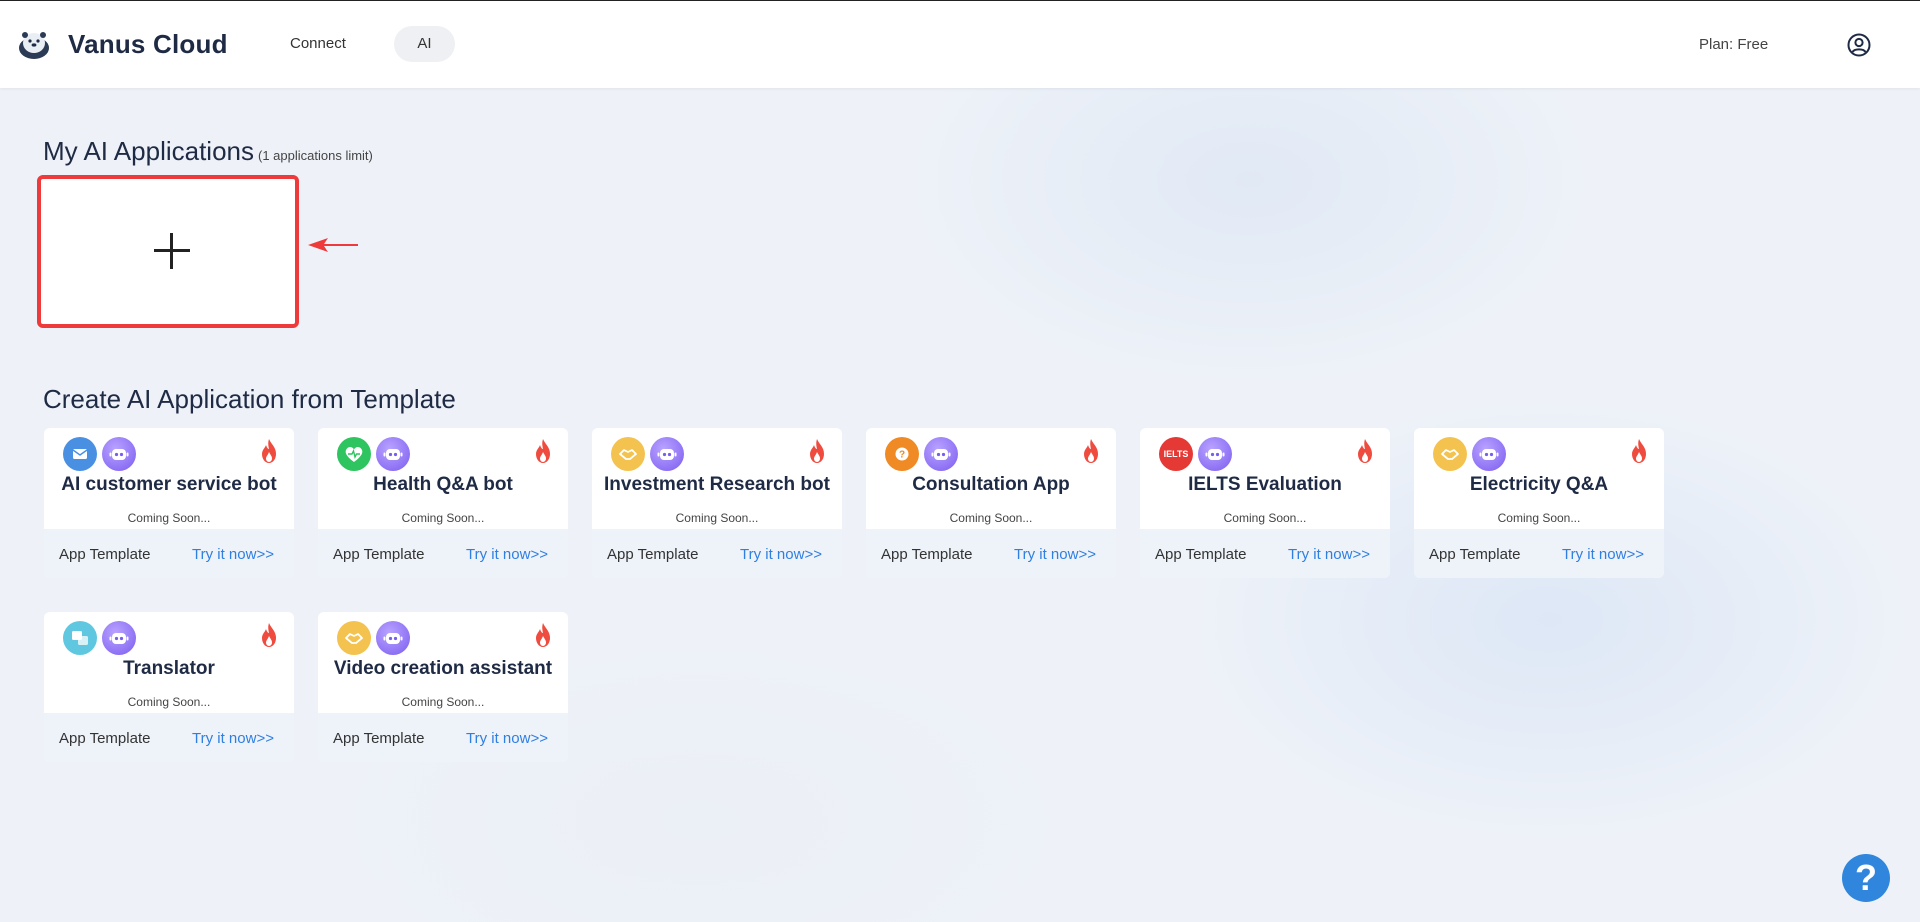 Image resolution: width=1920 pixels, height=922 pixels. I want to click on heart-pulse-icon, so click(354, 454).